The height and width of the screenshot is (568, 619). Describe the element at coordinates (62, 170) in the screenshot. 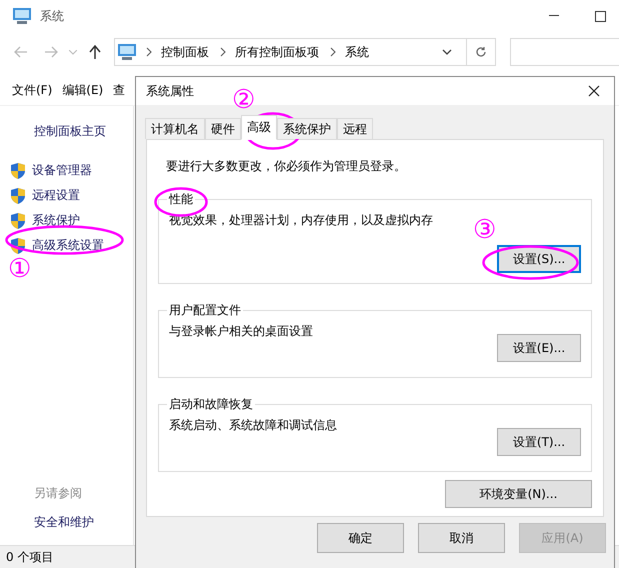

I see `sidebar-link: 设备管理器` at that location.